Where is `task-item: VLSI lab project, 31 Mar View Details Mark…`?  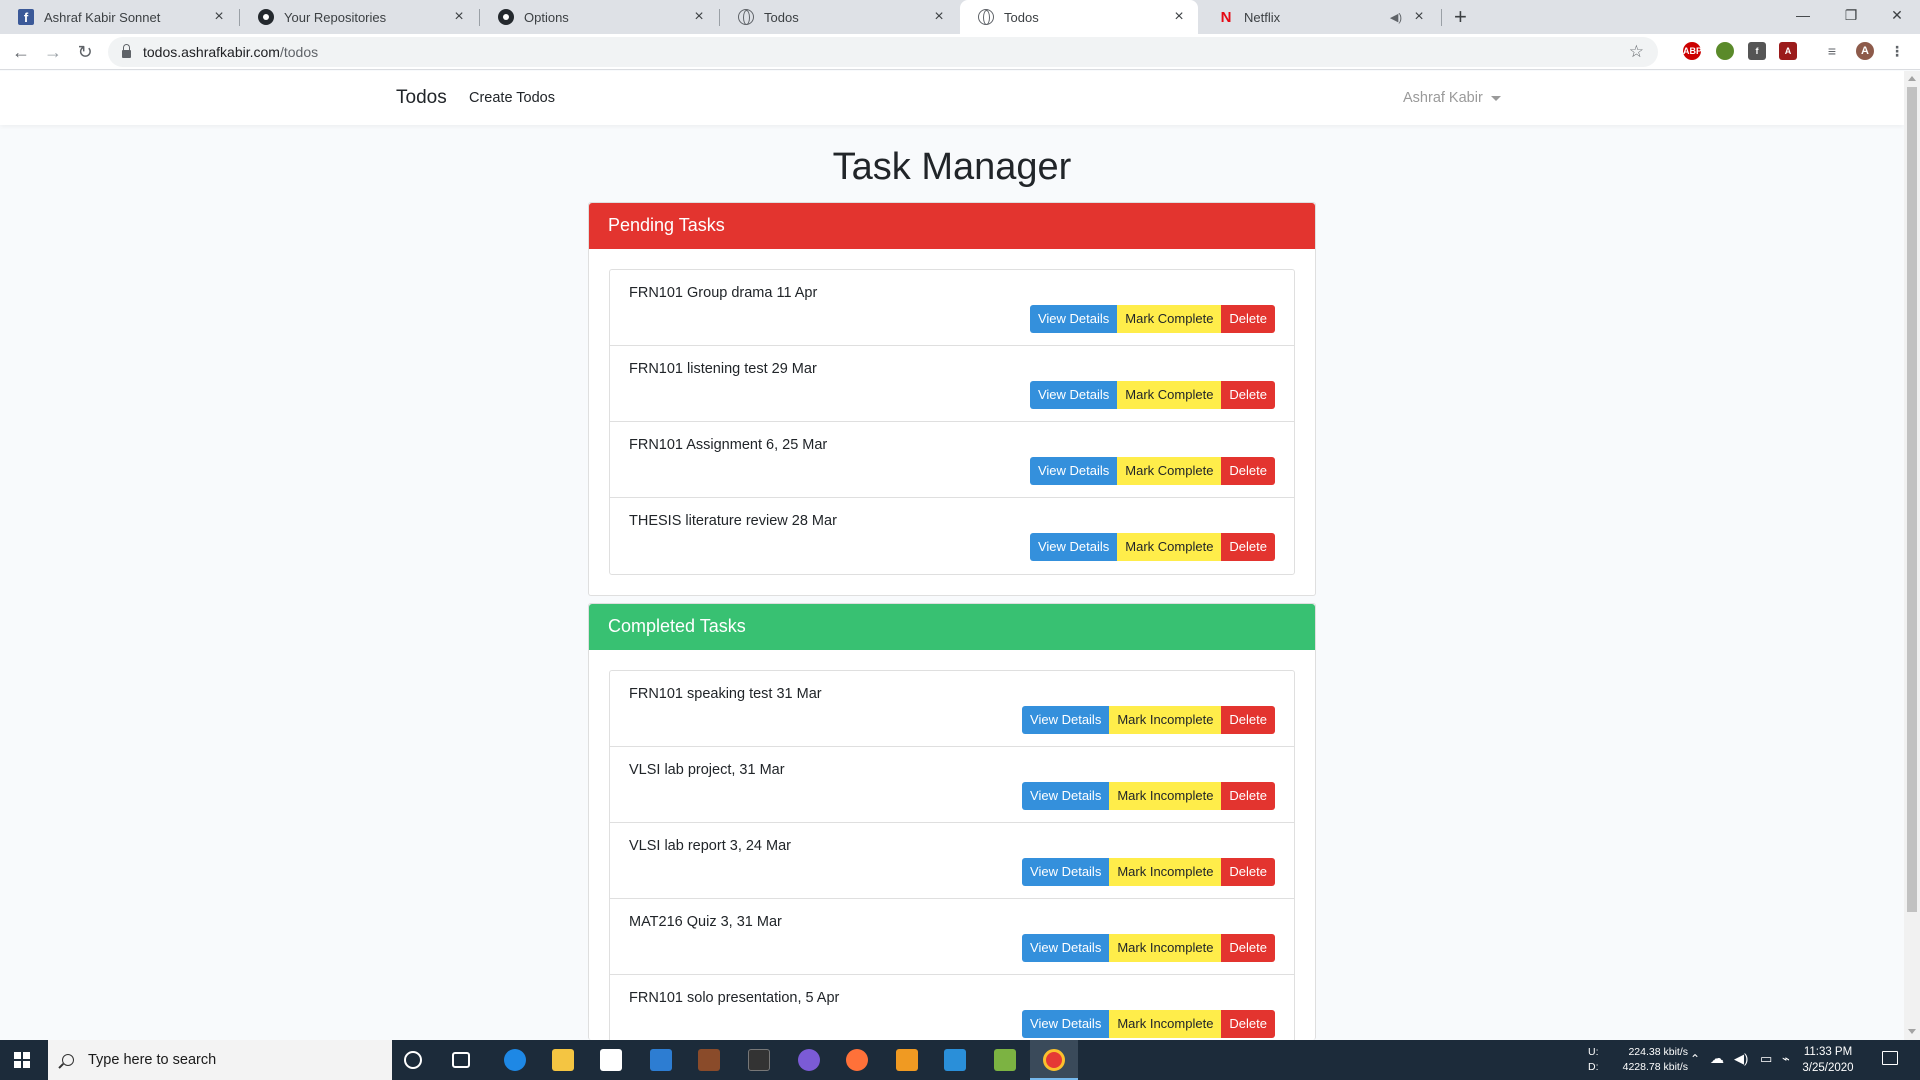 task-item: VLSI lab project, 31 Mar View Details Mark… is located at coordinates (952, 785).